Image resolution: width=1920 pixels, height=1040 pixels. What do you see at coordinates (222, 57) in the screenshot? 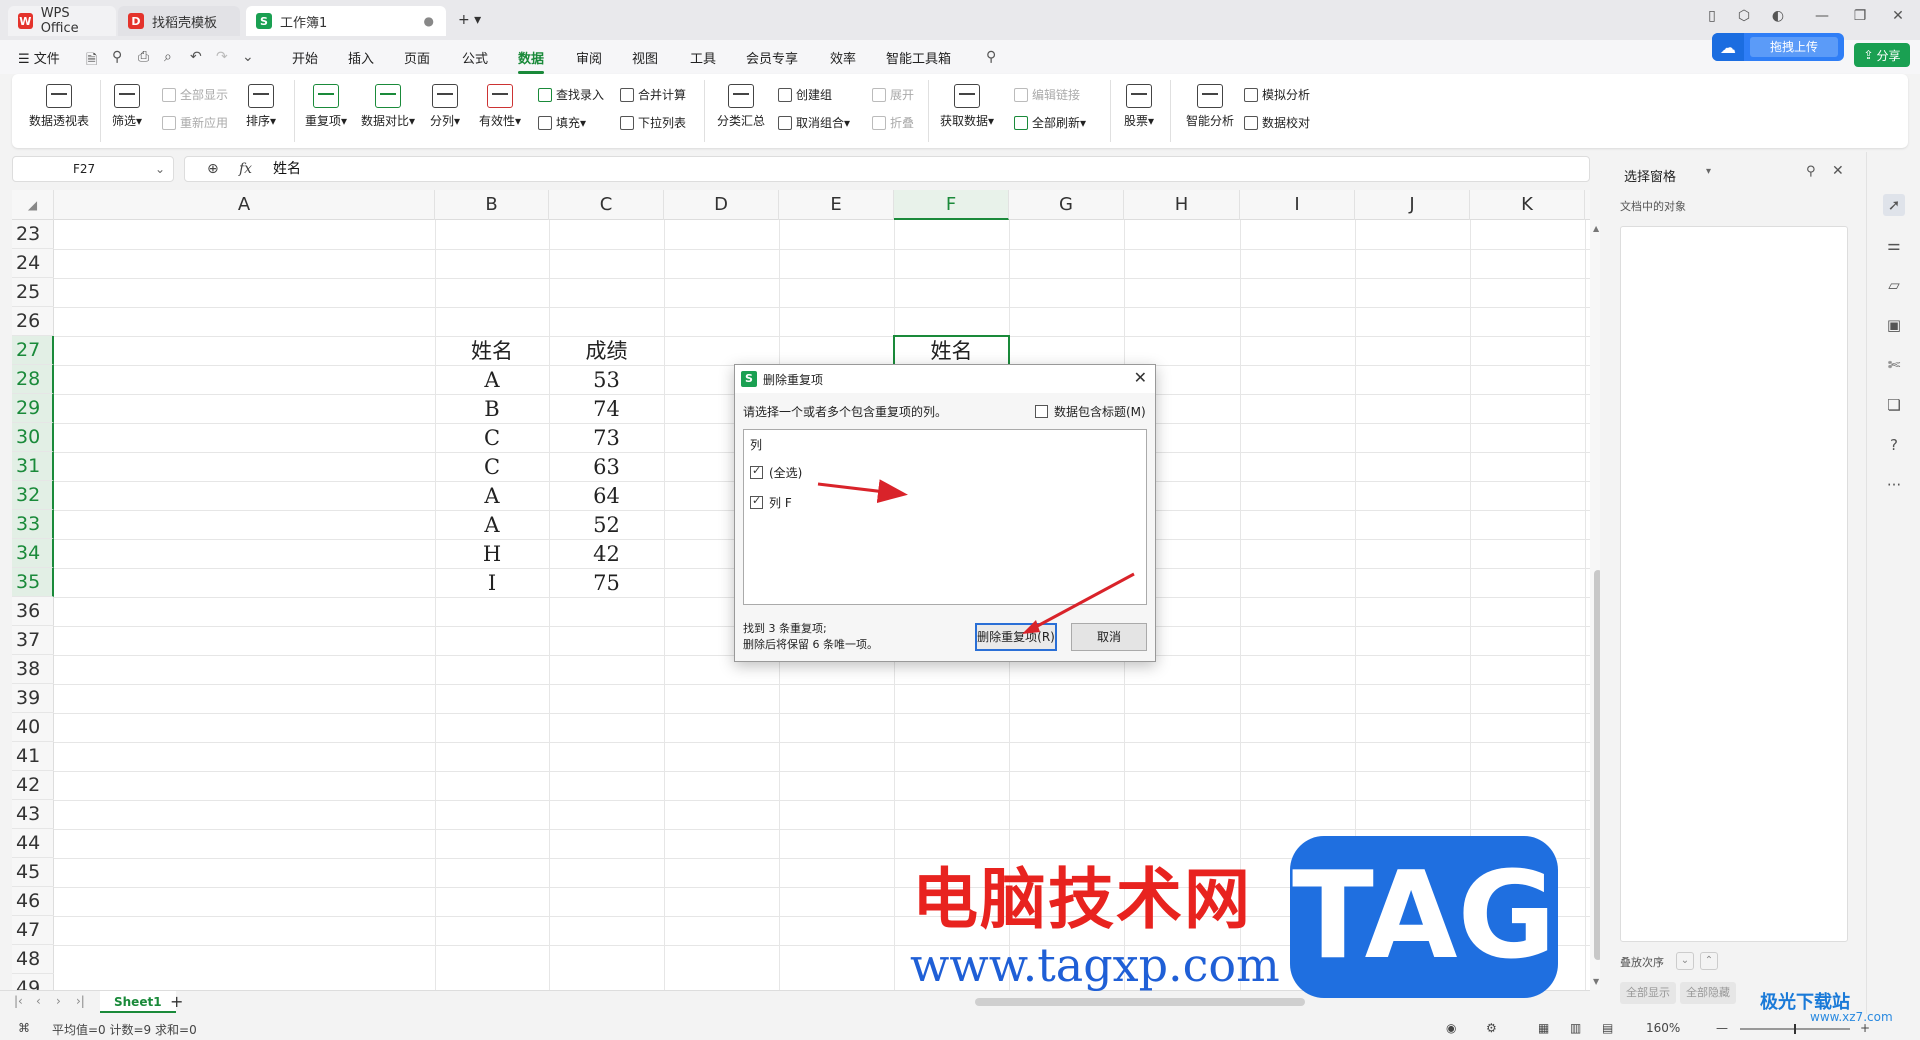
I see `redo-icon: ↷` at bounding box center [222, 57].